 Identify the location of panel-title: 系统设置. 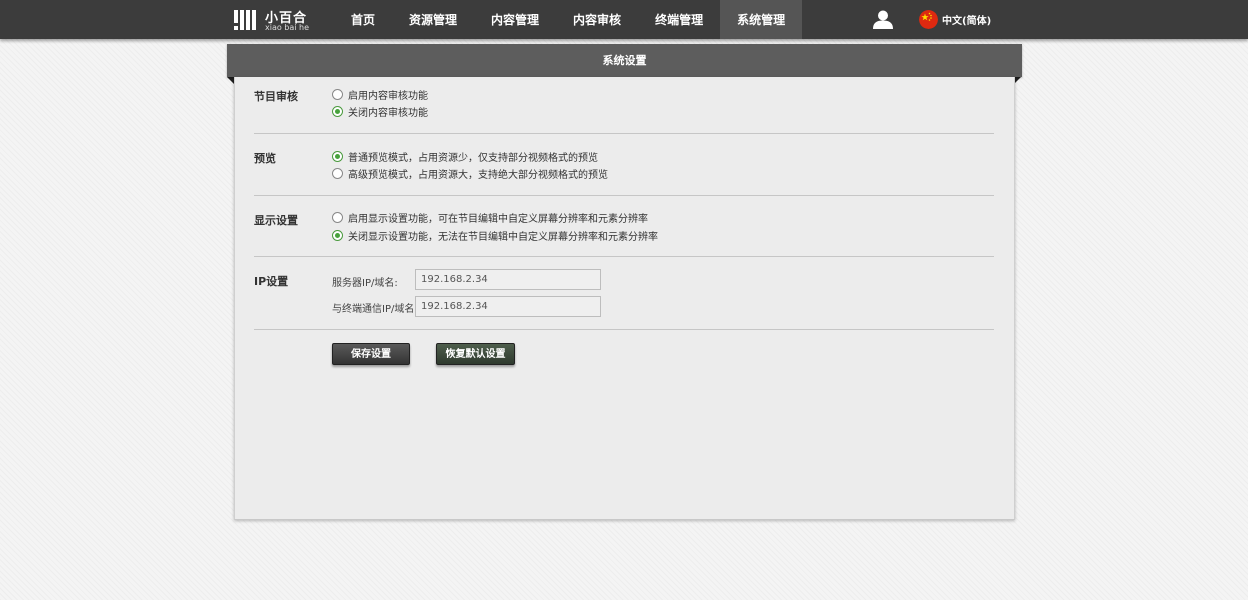
(624, 60).